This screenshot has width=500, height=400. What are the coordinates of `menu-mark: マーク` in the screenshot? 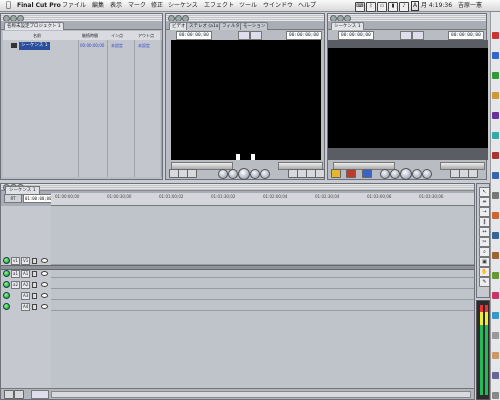 It's located at (137, 6).